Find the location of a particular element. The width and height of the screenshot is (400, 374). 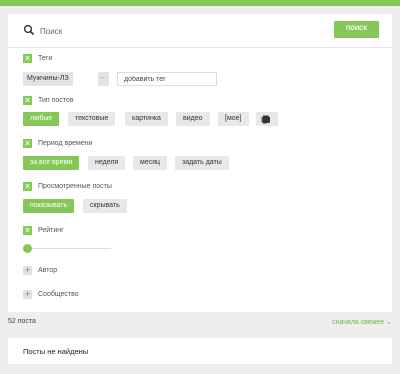

add-tag-input is located at coordinates (167, 79).